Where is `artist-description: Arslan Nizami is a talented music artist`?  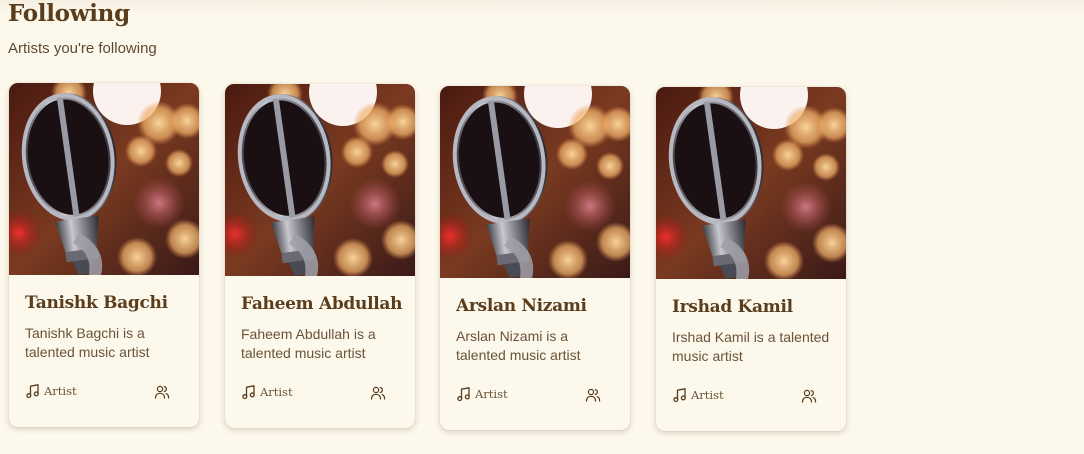 artist-description: Arslan Nizami is a talented music artist is located at coordinates (518, 345).